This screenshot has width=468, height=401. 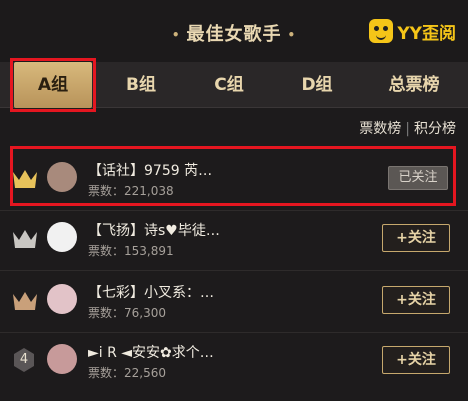 I want to click on yy-logo-icon, so click(x=381, y=31).